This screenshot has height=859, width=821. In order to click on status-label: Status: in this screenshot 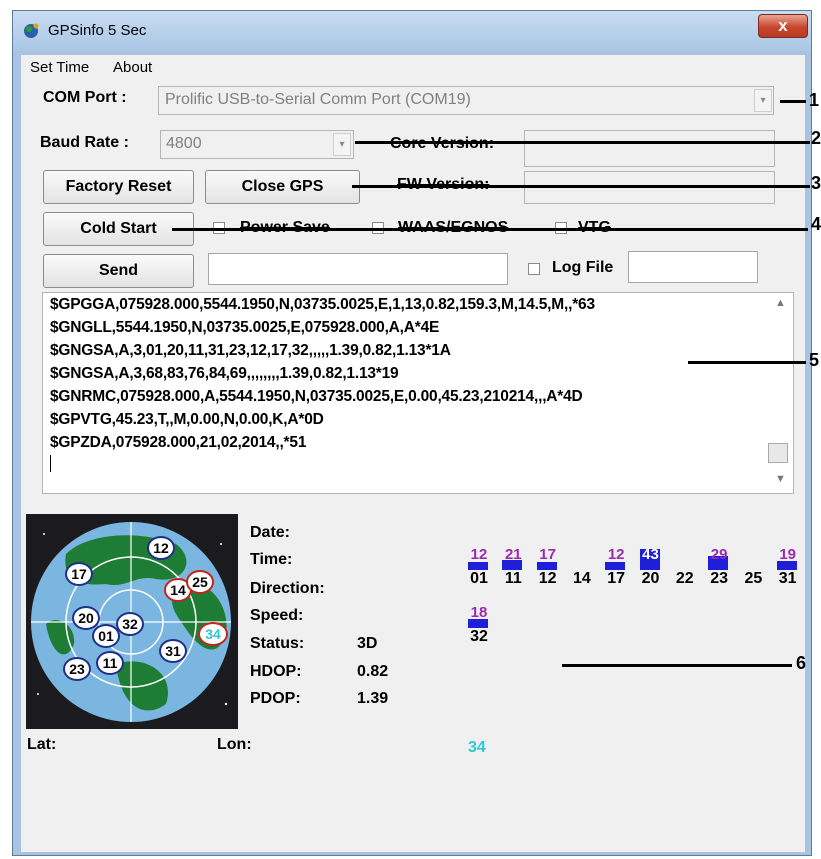, I will do `click(277, 643)`.